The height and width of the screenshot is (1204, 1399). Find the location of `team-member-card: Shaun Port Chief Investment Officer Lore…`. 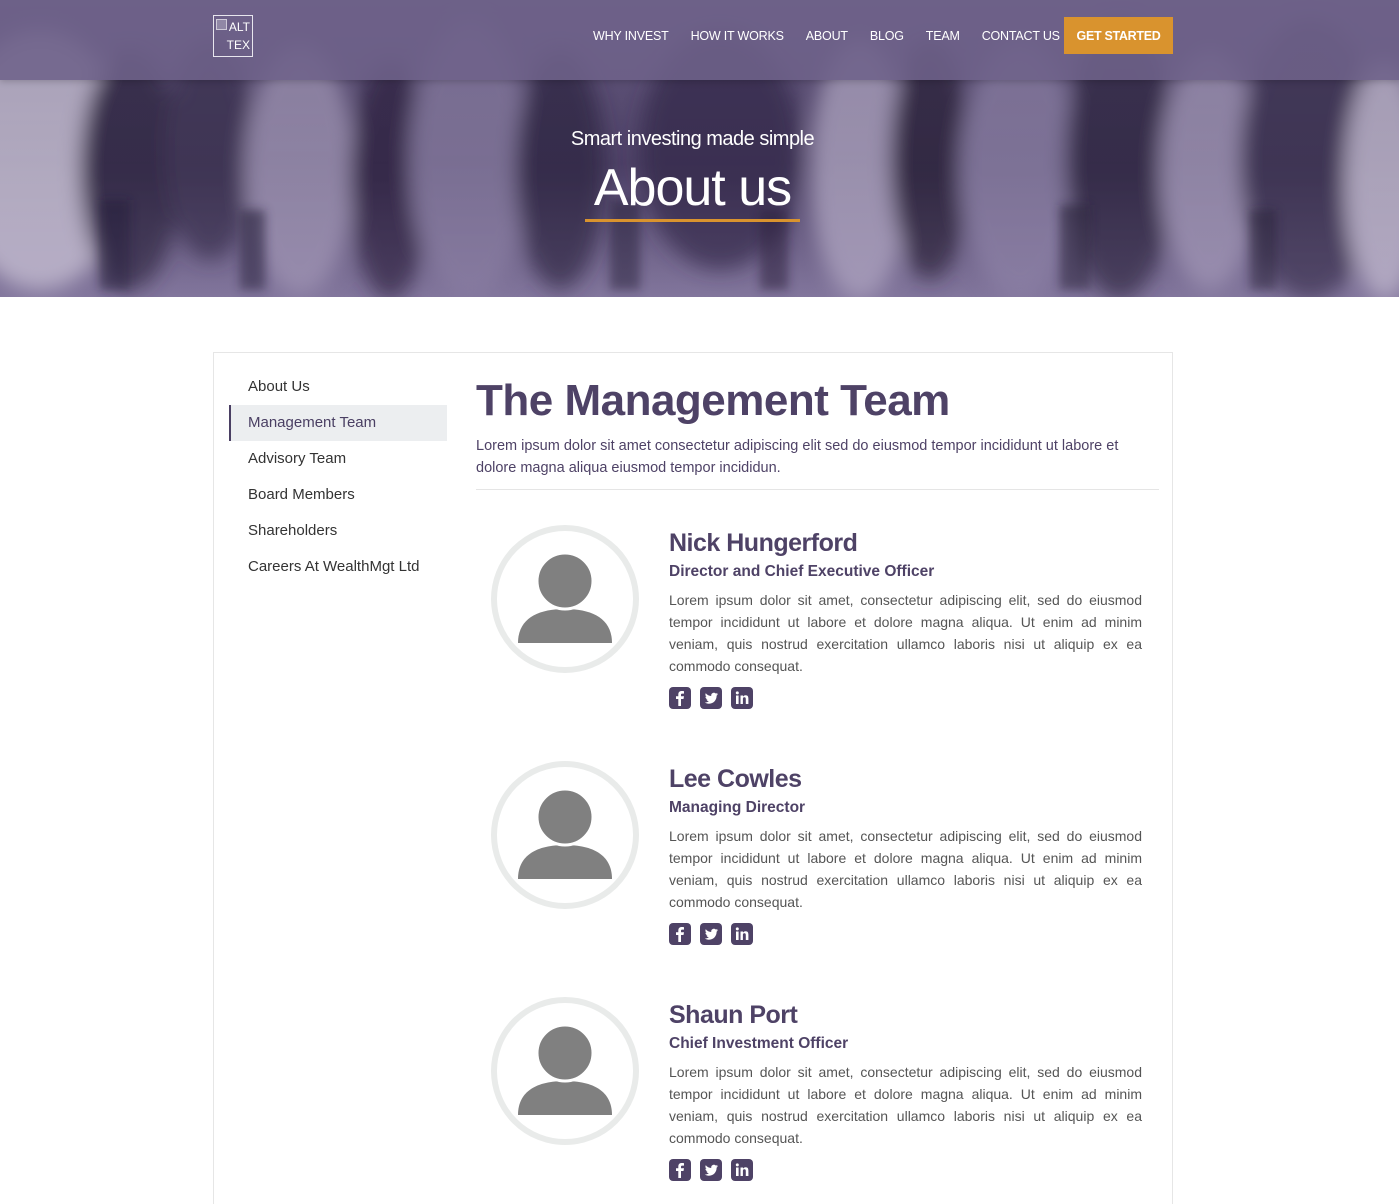

team-member-card: Shaun Port Chief Investment Officer Lore… is located at coordinates (817, 1097).